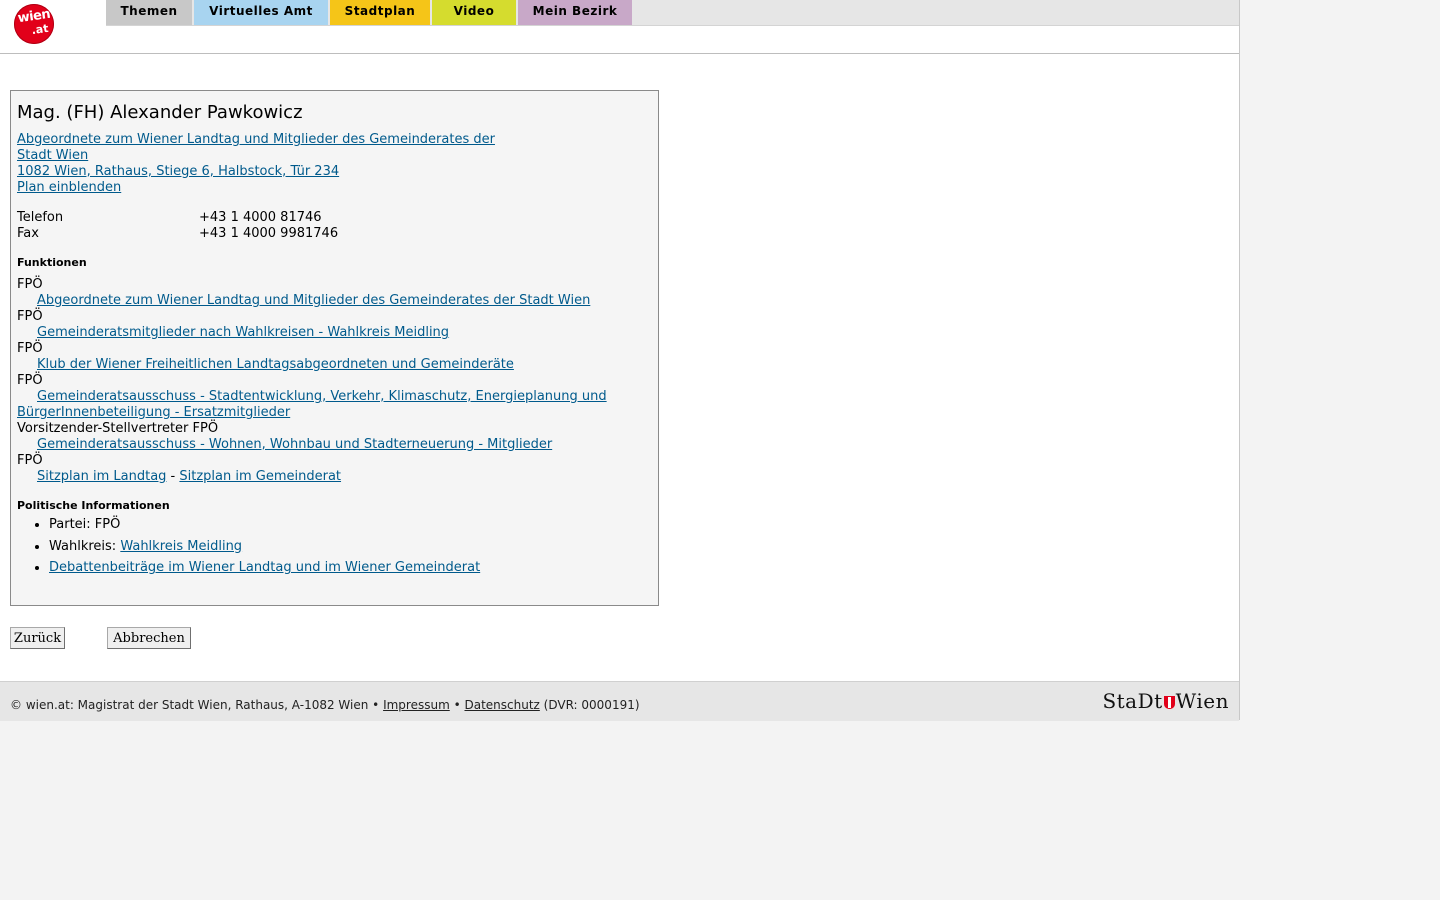 This screenshot has height=900, width=1440. What do you see at coordinates (264, 547) in the screenshot?
I see `district-item: Wahlkreis: Wahlkreis Meidling` at bounding box center [264, 547].